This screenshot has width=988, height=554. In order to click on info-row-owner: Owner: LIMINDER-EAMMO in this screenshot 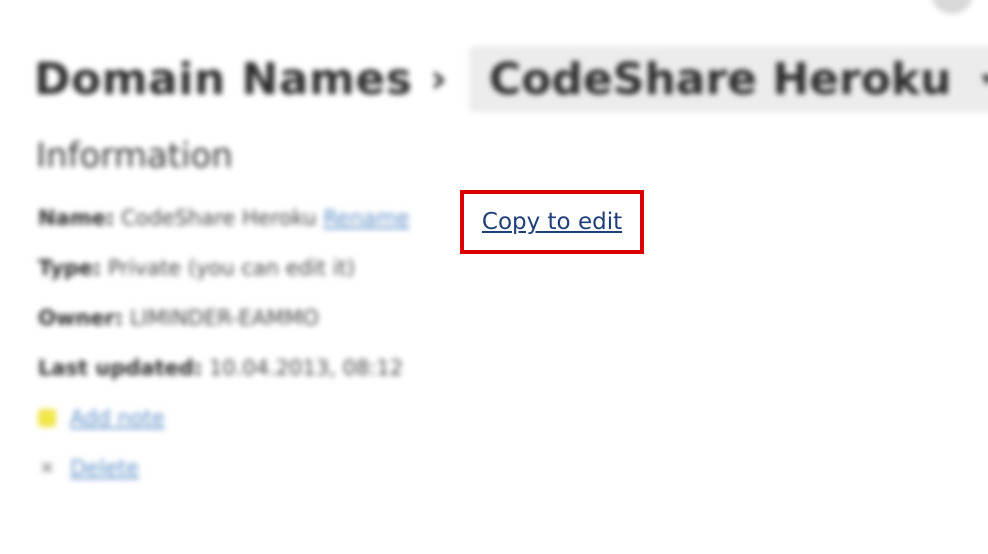, I will do `click(178, 318)`.